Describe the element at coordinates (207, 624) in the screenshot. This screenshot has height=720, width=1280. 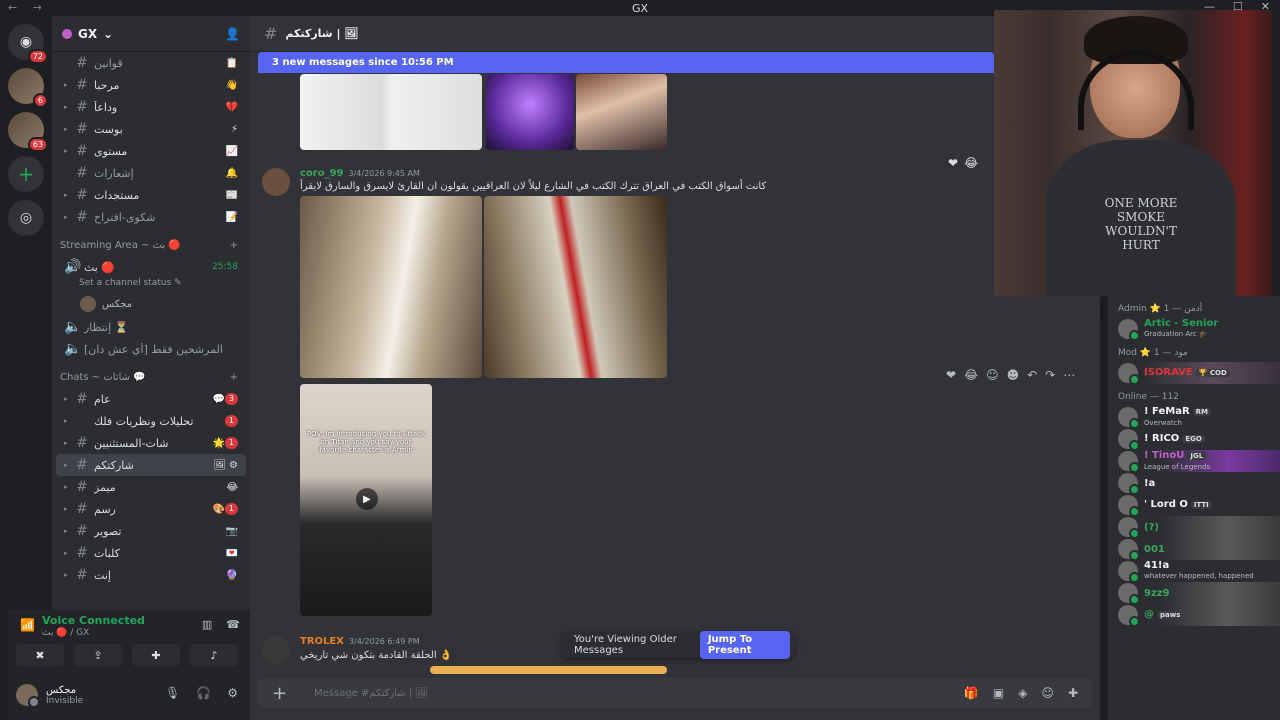
I see `noise-suppression-icon: ▥` at that location.